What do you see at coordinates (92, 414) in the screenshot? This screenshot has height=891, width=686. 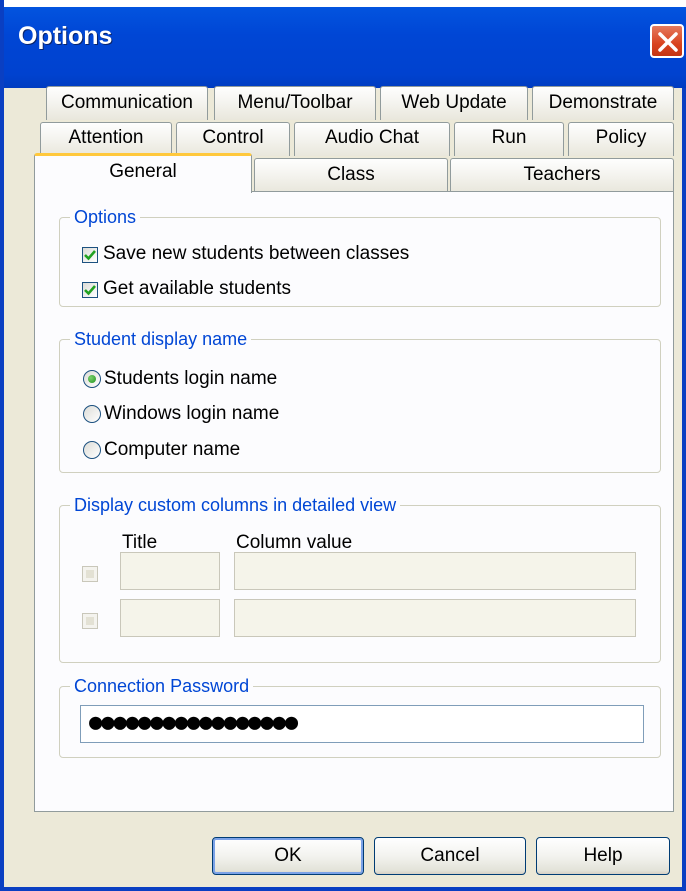 I see `windows-login-name-radio` at bounding box center [92, 414].